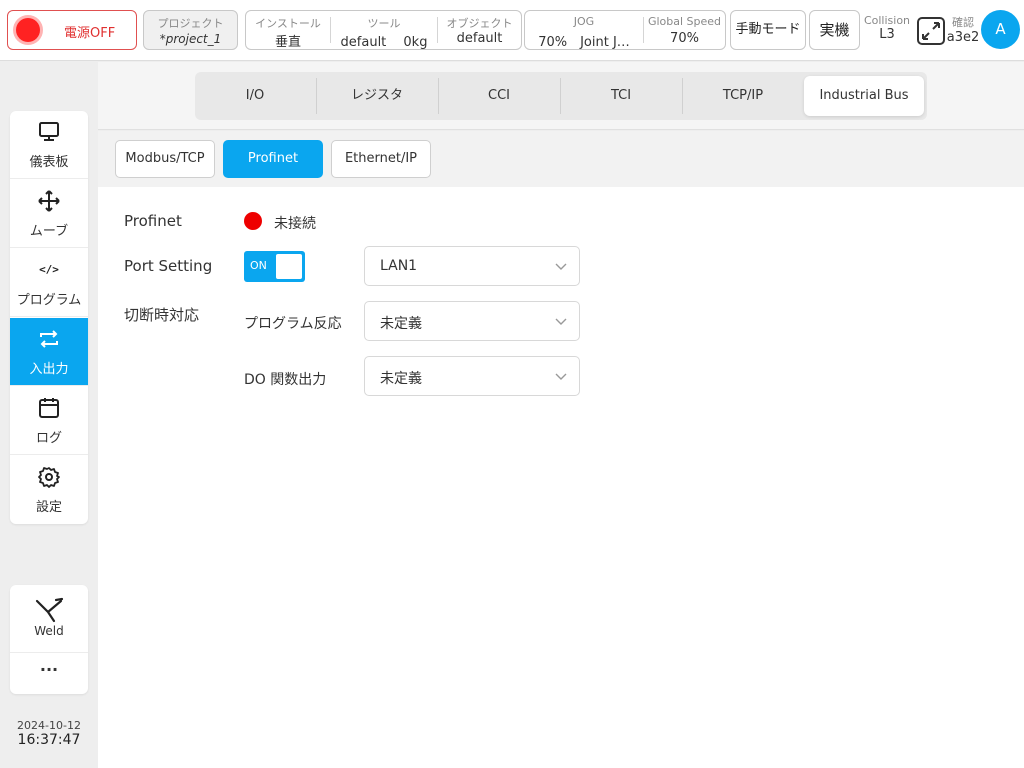  Describe the element at coordinates (401, 379) in the screenshot. I see `do-output-value: 未定義` at that location.